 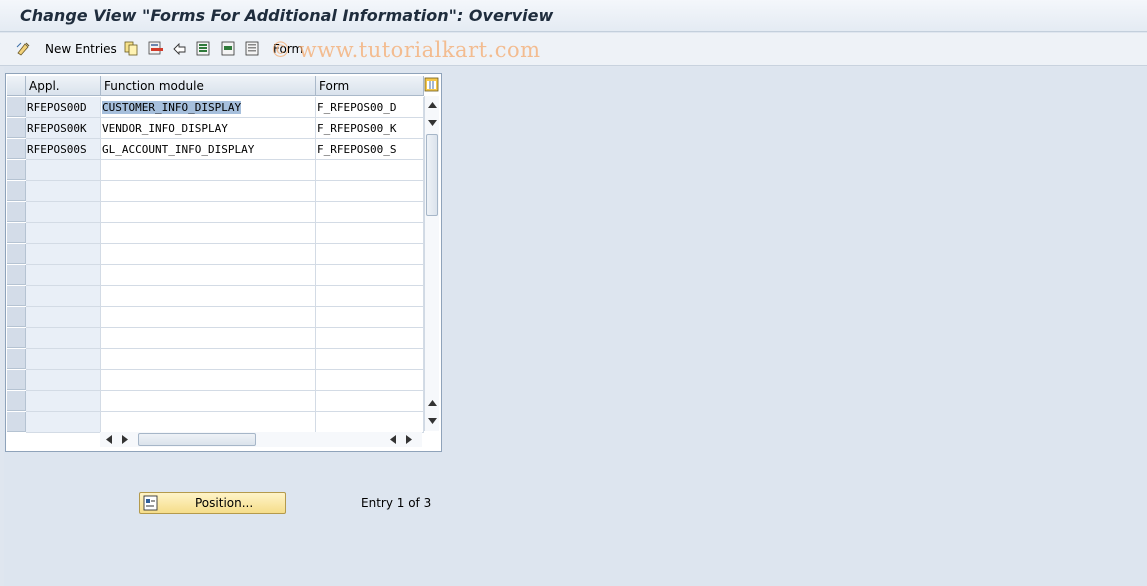 I want to click on select-block-icon, so click(x=228, y=48).